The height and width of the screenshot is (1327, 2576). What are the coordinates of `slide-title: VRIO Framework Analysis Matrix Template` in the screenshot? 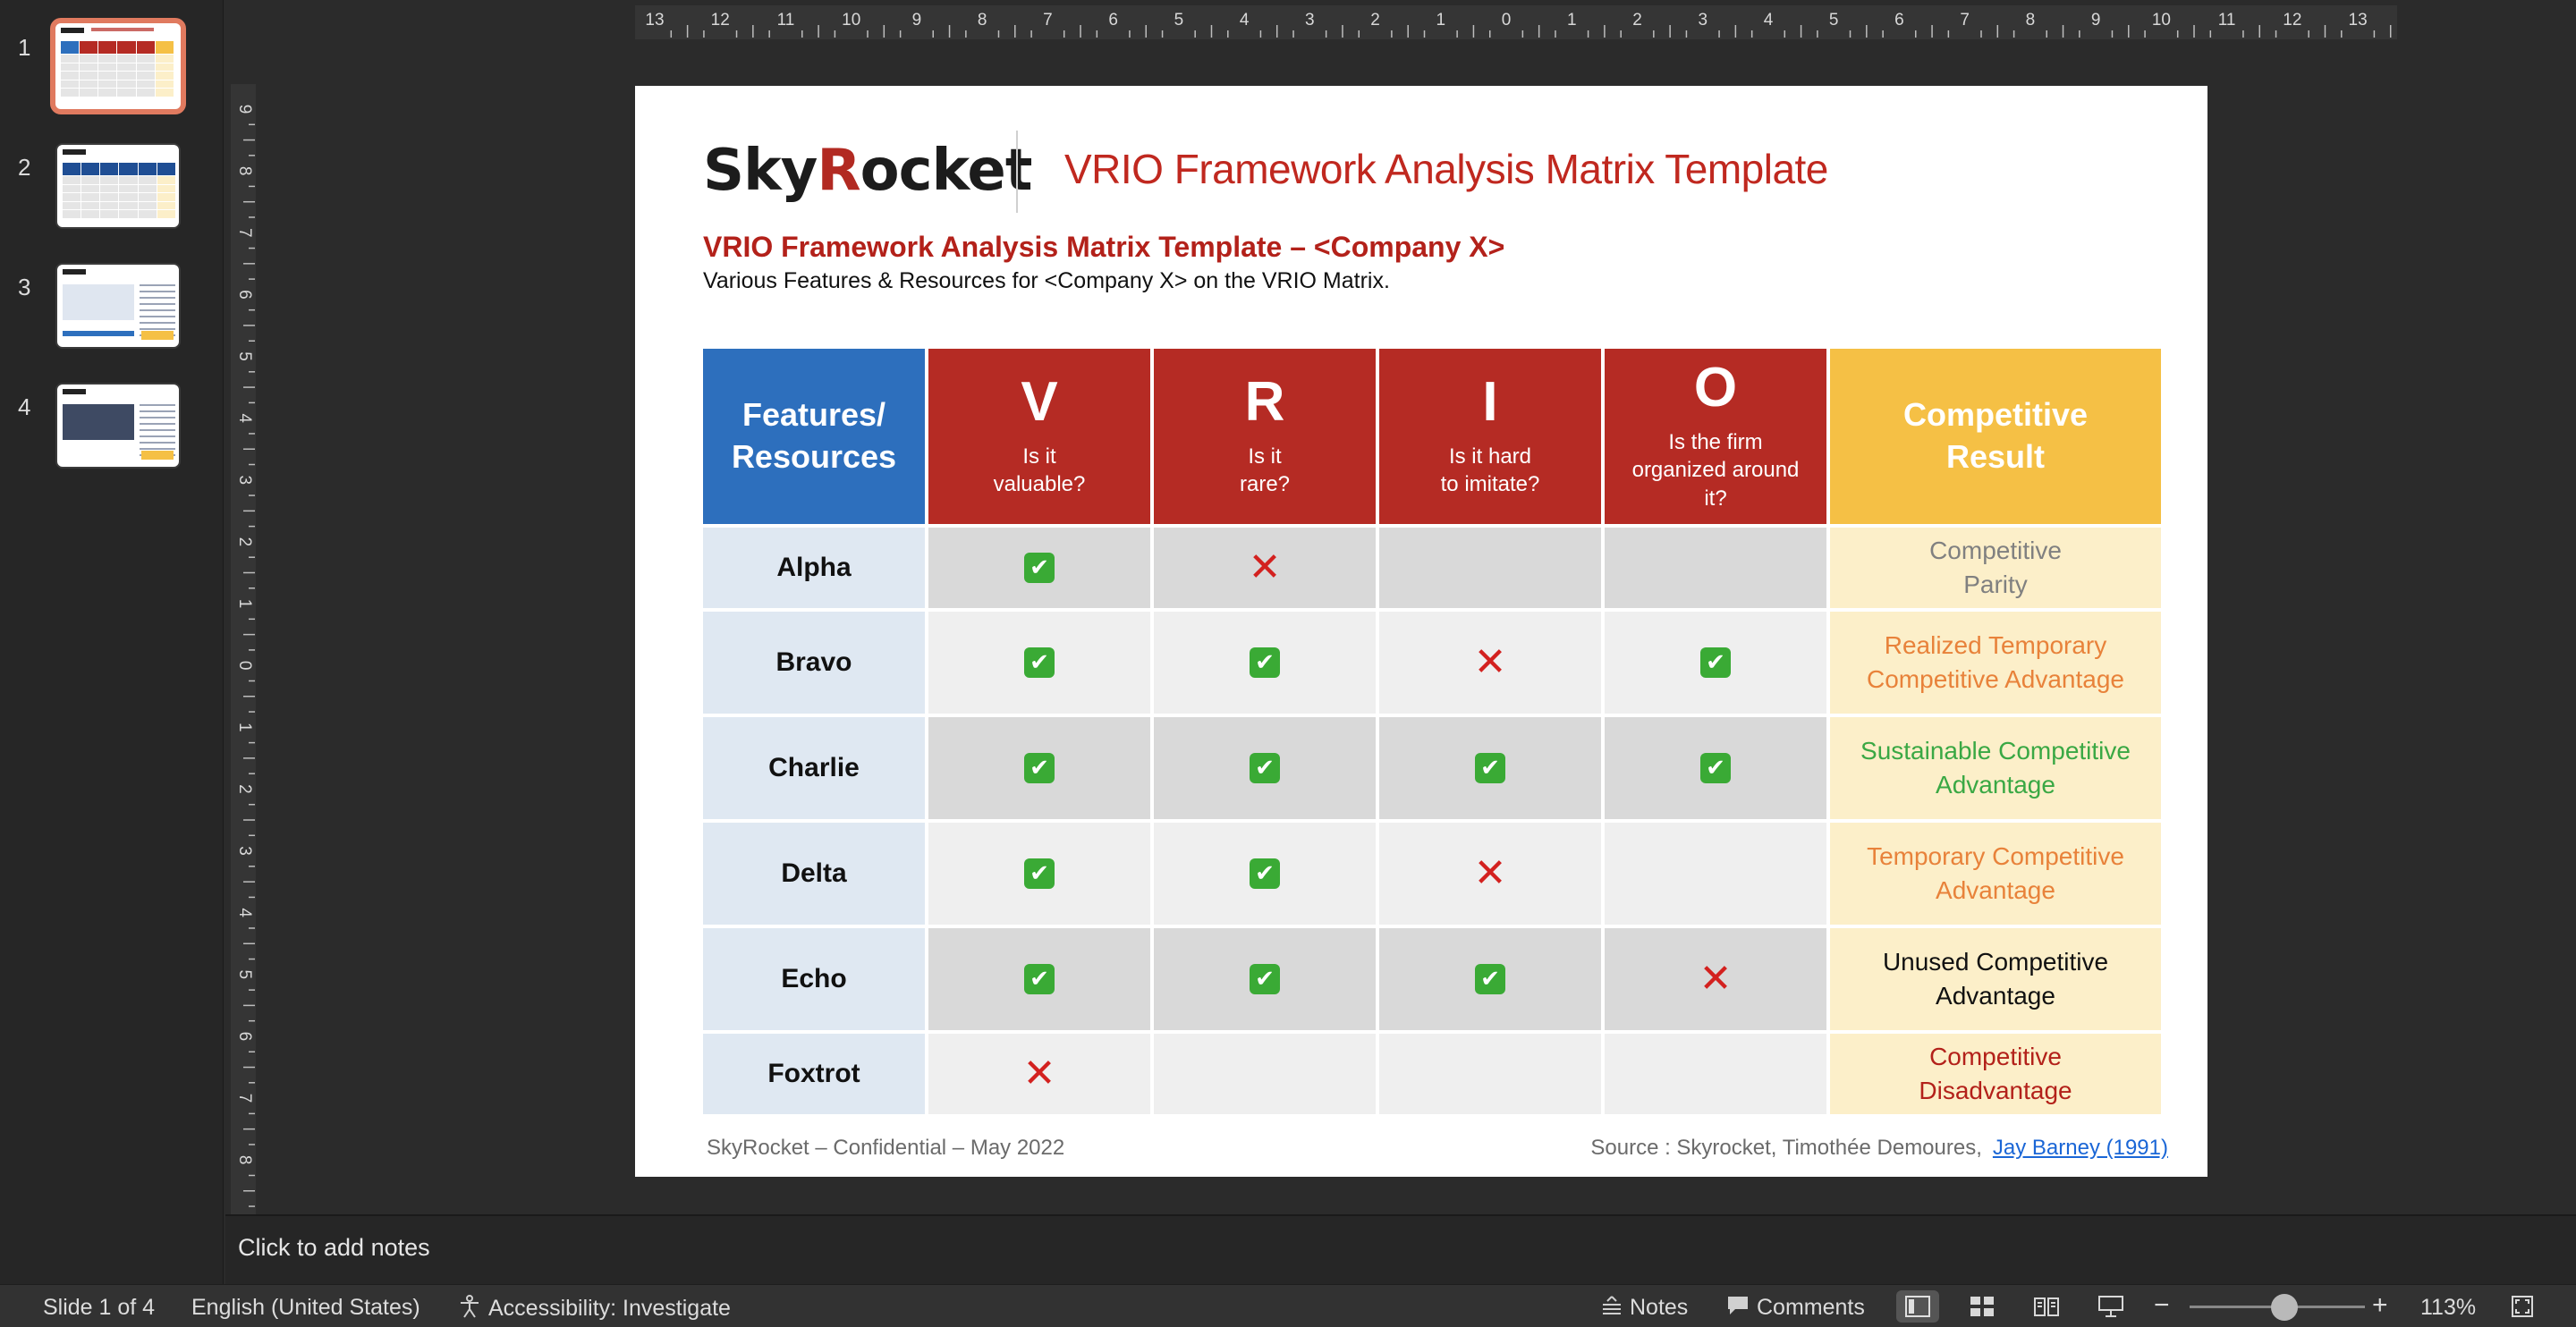 It's located at (1446, 169).